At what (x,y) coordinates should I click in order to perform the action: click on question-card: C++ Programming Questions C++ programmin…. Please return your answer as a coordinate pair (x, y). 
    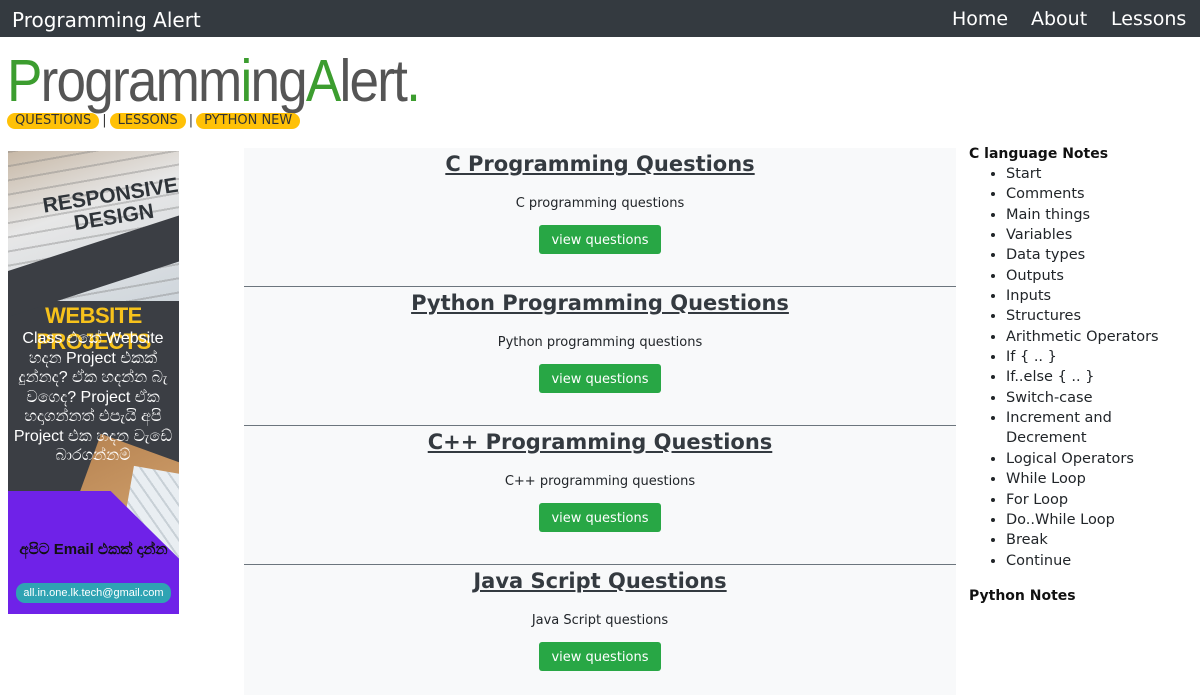
    Looking at the image, I should click on (600, 495).